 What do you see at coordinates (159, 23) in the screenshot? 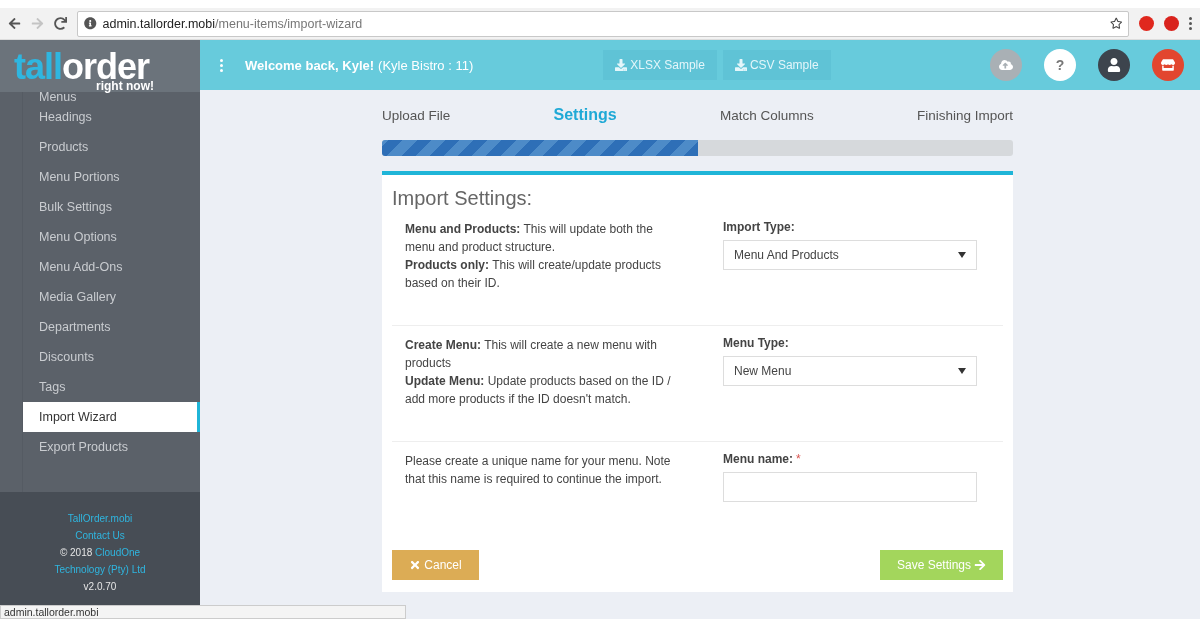
I see `url-host: admin.tallorder.mobi` at bounding box center [159, 23].